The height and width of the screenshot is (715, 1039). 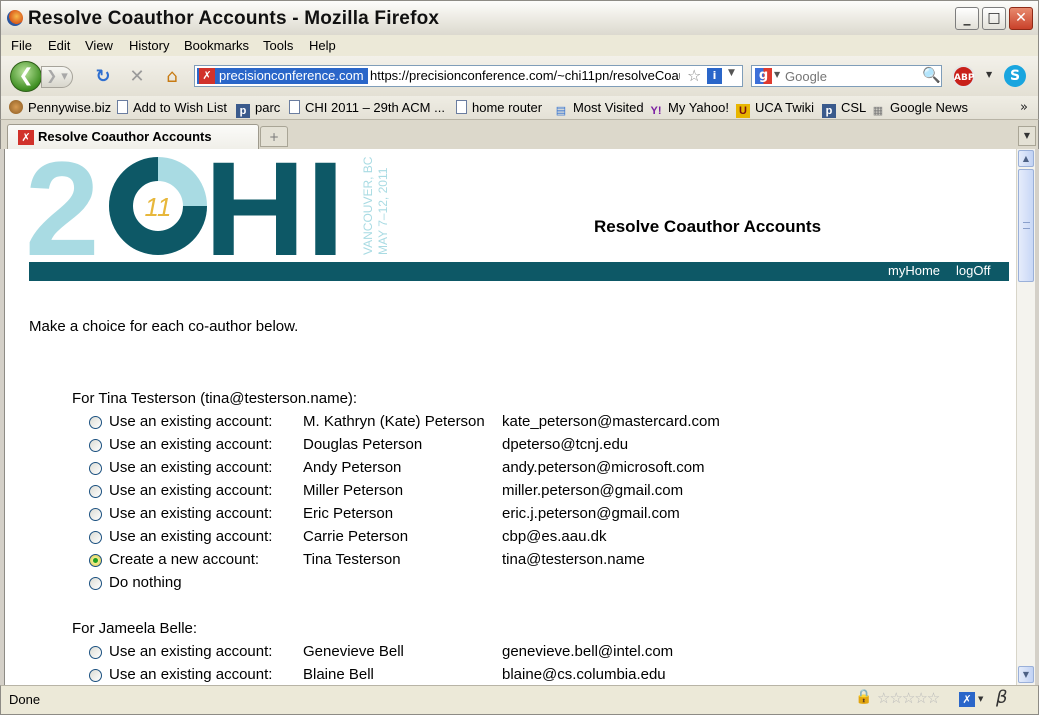 What do you see at coordinates (919, 108) in the screenshot?
I see `bookmark-google-news: ▦ Google News` at bounding box center [919, 108].